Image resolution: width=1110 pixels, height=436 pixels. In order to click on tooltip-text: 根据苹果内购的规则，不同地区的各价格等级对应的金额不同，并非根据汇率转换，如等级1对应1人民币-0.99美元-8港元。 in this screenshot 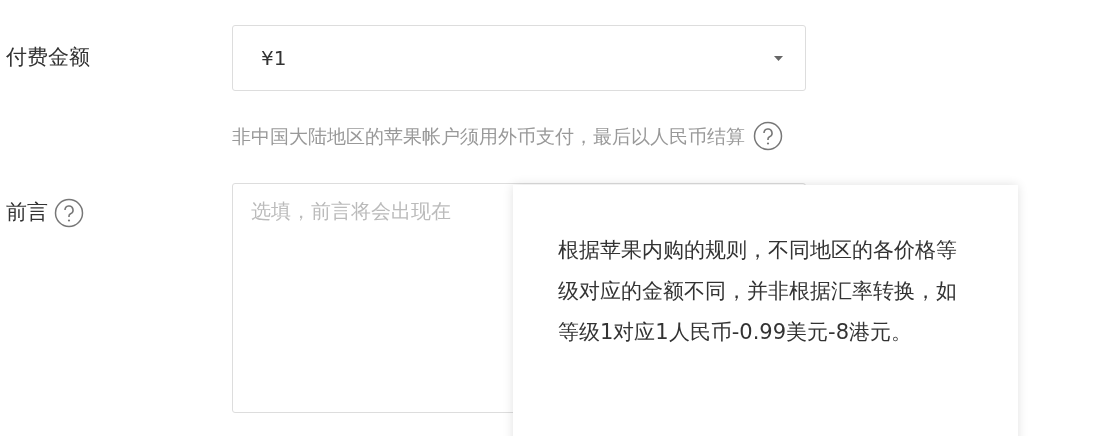, I will do `click(758, 291)`.